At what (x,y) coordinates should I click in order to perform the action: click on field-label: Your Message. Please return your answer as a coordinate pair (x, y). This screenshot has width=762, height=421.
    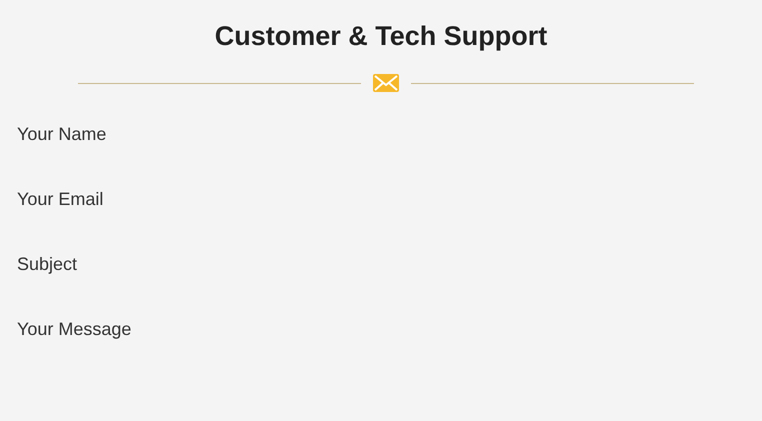
    Looking at the image, I should click on (74, 329).